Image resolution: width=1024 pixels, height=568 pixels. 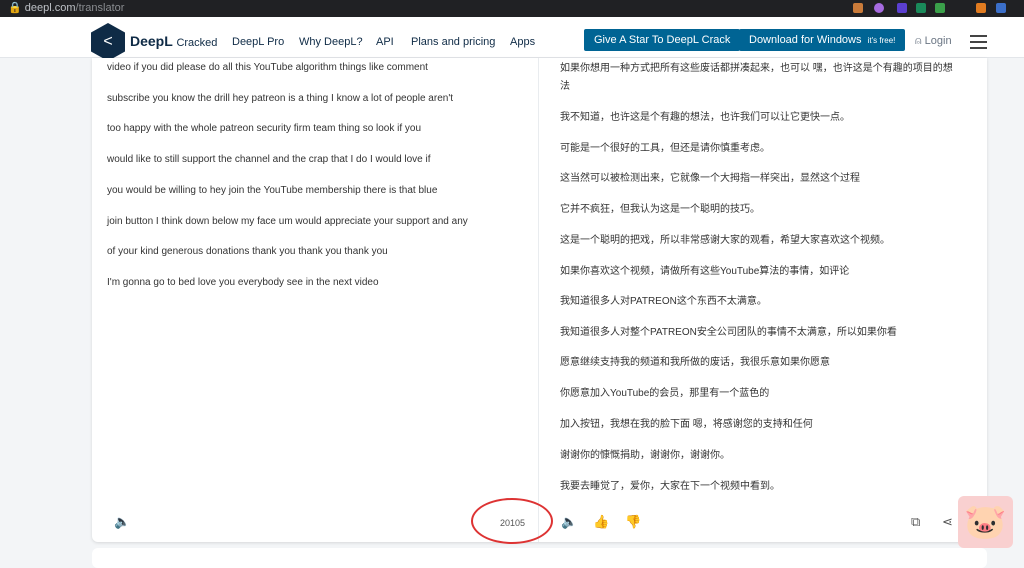 What do you see at coordinates (173, 41) in the screenshot?
I see `brand: DeepL Cracked` at bounding box center [173, 41].